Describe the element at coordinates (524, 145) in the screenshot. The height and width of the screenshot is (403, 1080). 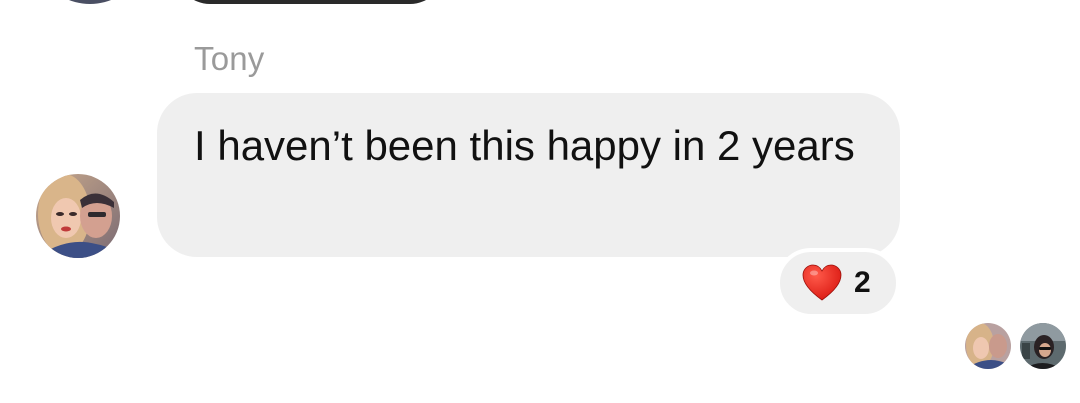
I see `message-text: I haven’t been this happy in 2 years` at that location.